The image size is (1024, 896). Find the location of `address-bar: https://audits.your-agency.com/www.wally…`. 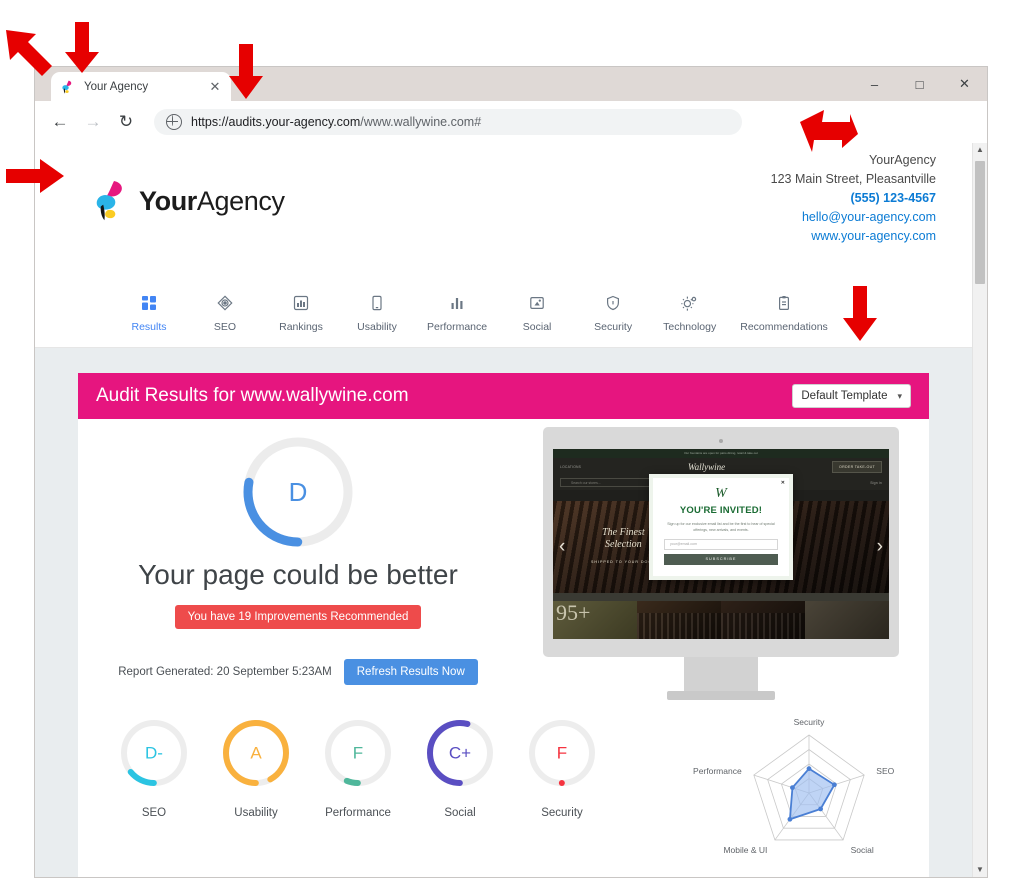

address-bar: https://audits.your-agency.com/www.wally… is located at coordinates (448, 122).